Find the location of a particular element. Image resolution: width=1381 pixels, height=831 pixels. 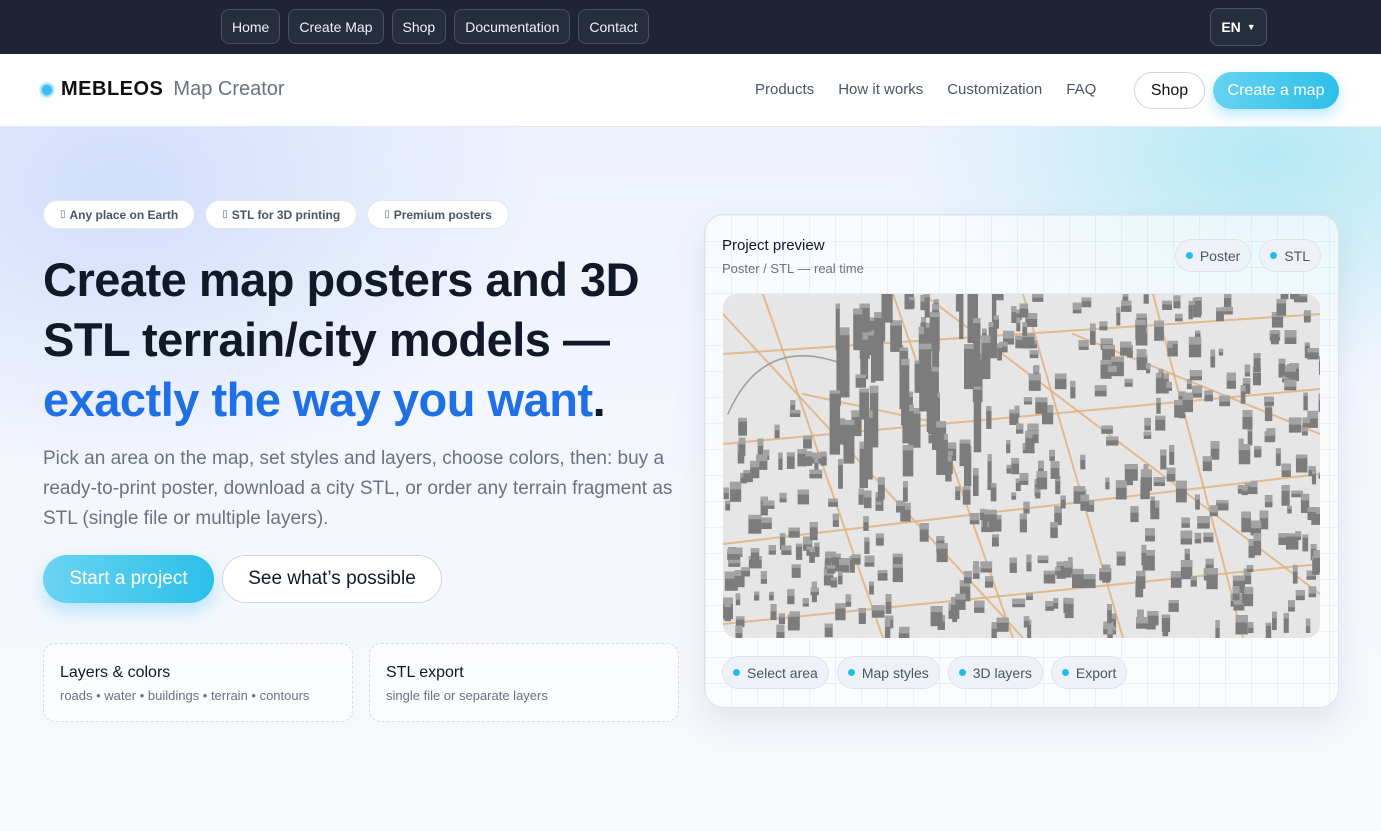

start-project-button: Start a project is located at coordinates (128, 579).